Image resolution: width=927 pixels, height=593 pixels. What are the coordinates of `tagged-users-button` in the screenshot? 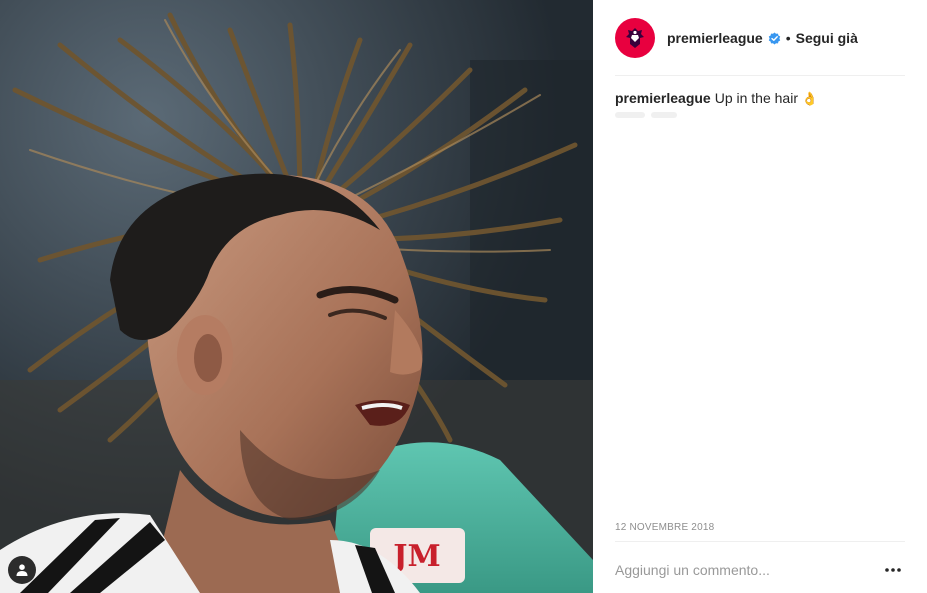 It's located at (22, 570).